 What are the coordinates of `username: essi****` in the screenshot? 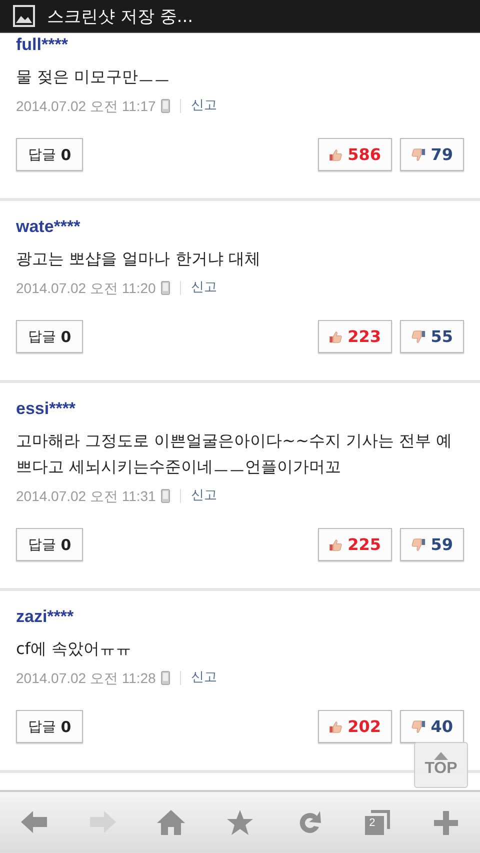 It's located at (46, 409).